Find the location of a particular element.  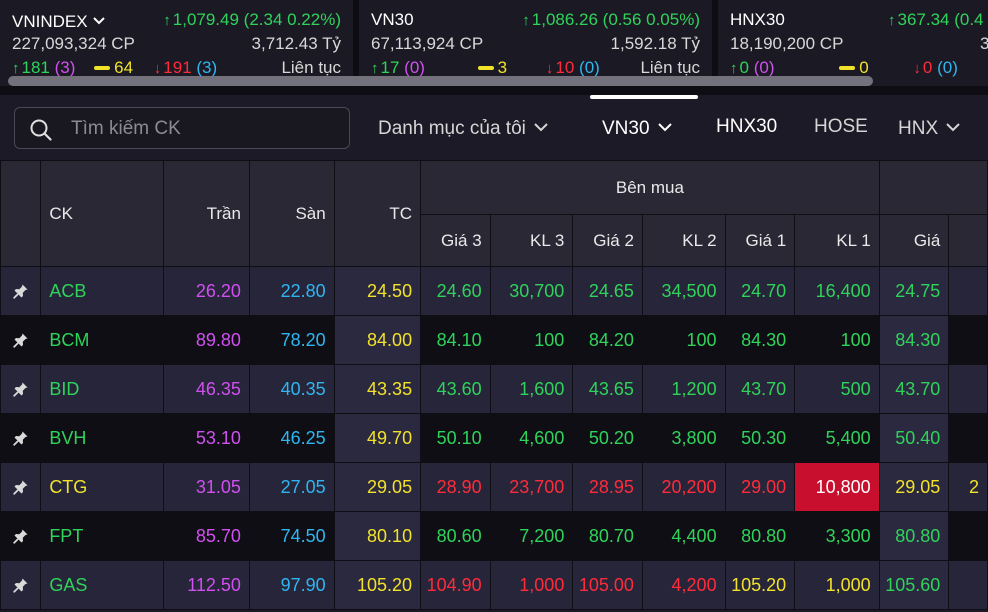

stock-symbol: BID is located at coordinates (102, 389).